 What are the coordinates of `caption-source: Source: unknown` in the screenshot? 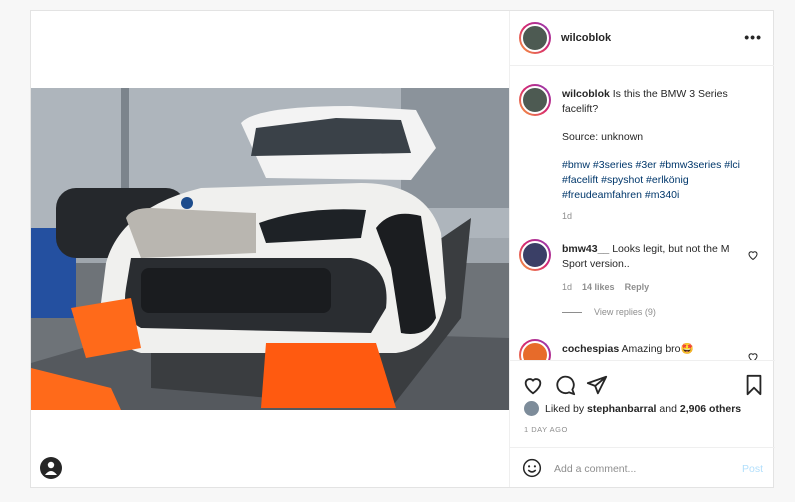 It's located at (603, 137).